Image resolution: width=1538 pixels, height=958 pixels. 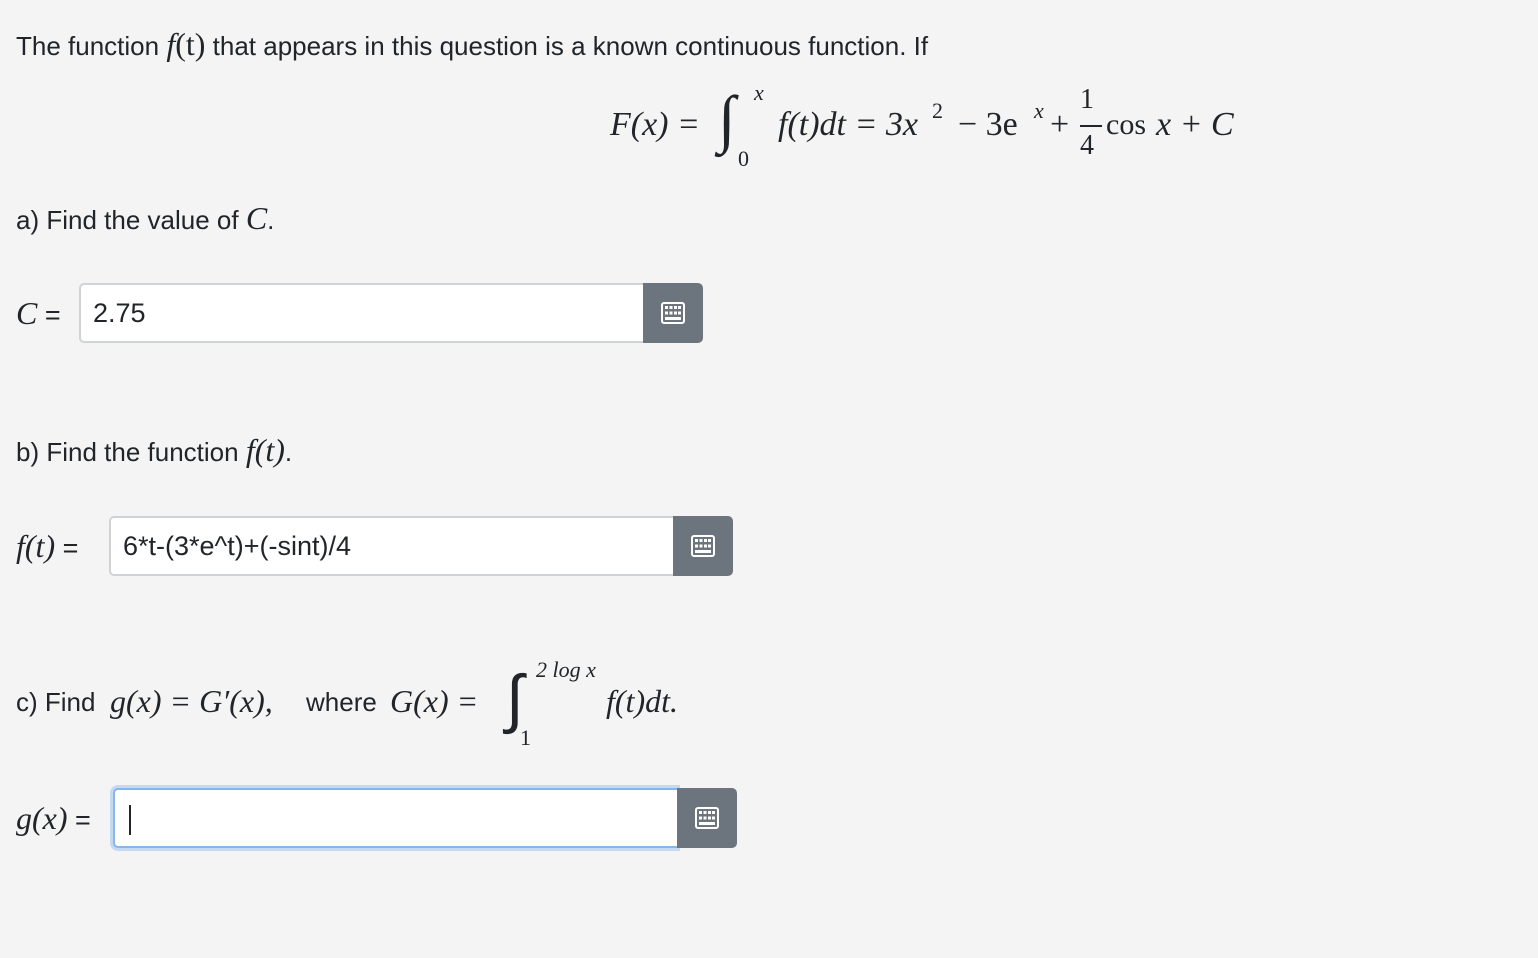 I want to click on text-cursor, so click(x=130, y=819).